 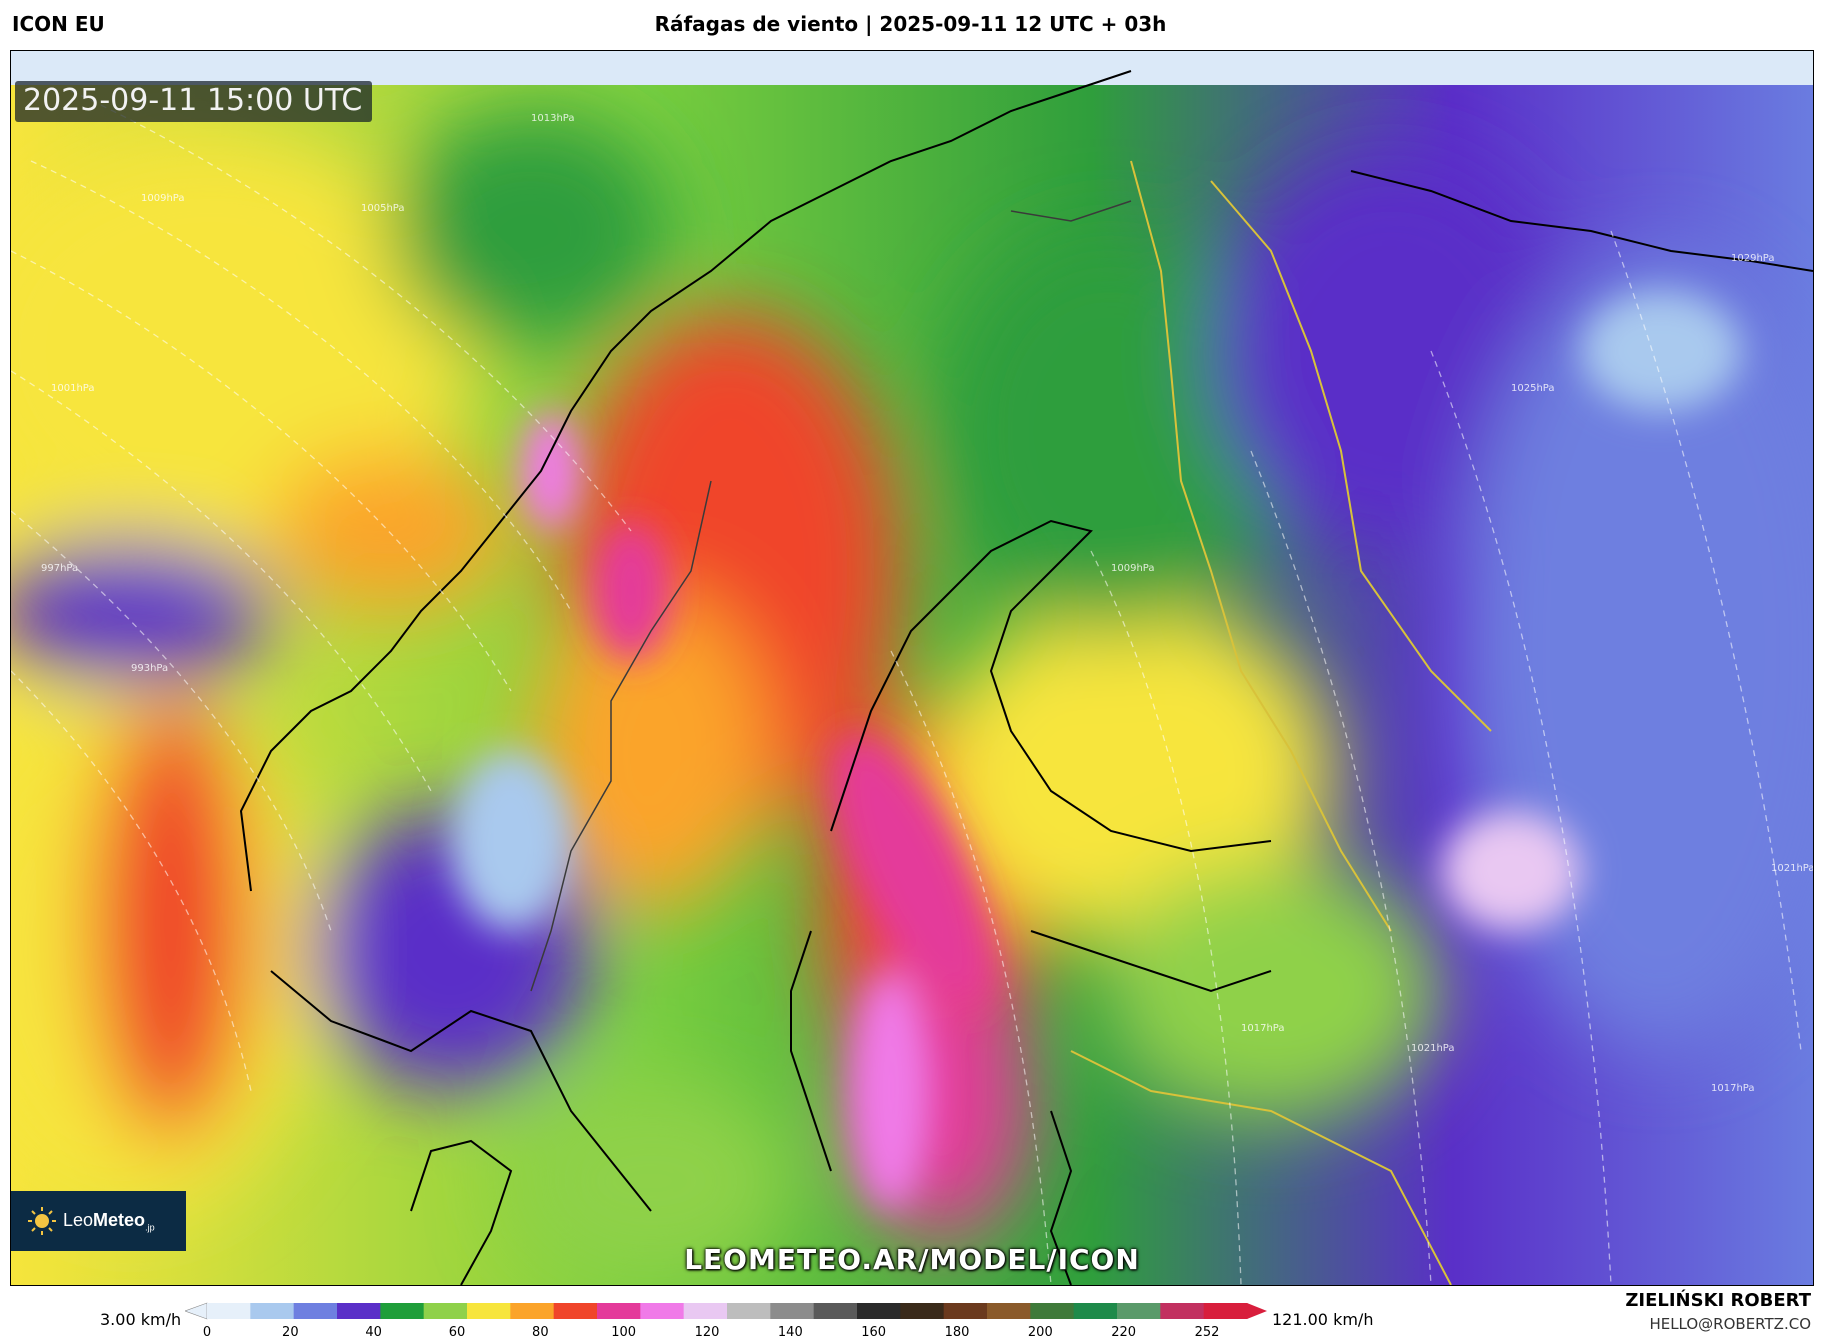 What do you see at coordinates (1124, 1332) in the screenshot?
I see `colorbar-tick-label: 220` at bounding box center [1124, 1332].